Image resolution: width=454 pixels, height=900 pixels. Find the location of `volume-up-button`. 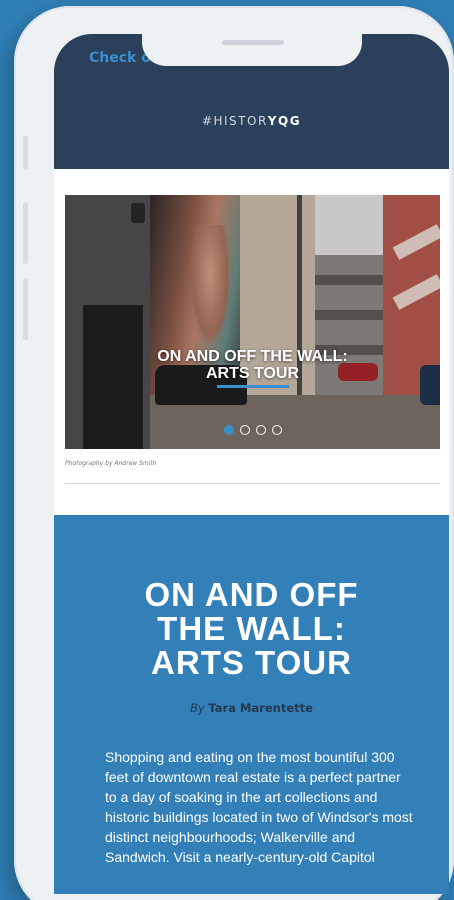

volume-up-button is located at coordinates (25, 233).